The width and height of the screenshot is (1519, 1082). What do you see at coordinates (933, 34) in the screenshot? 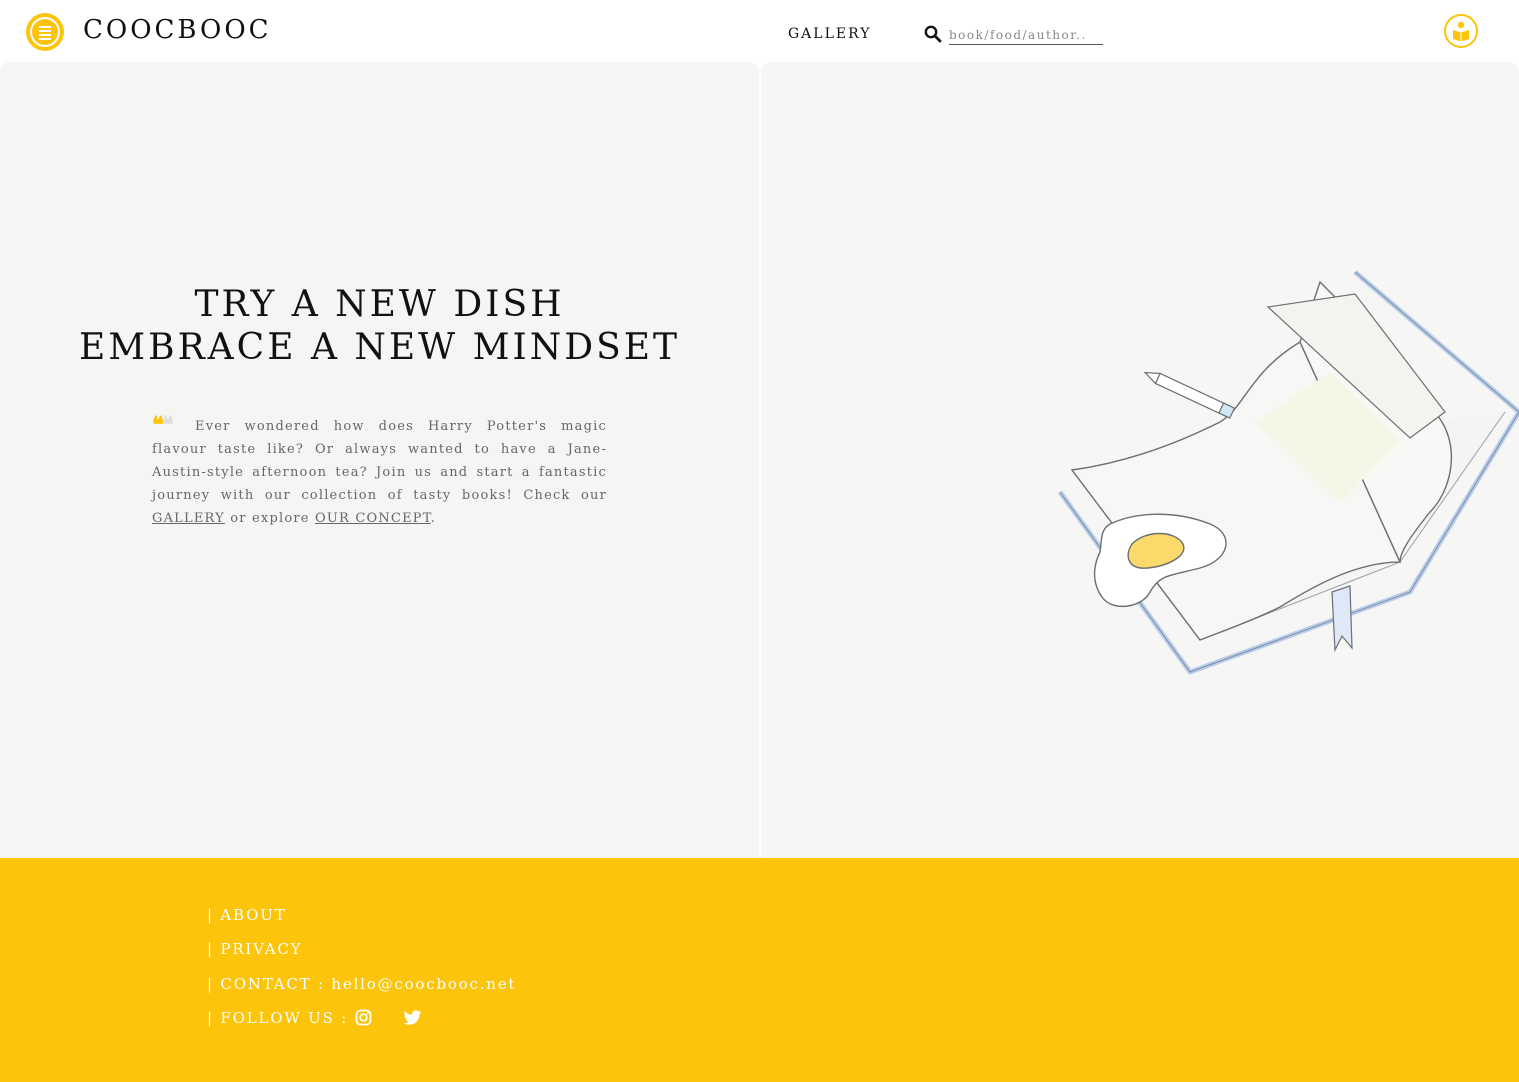
I see `search-icon` at bounding box center [933, 34].